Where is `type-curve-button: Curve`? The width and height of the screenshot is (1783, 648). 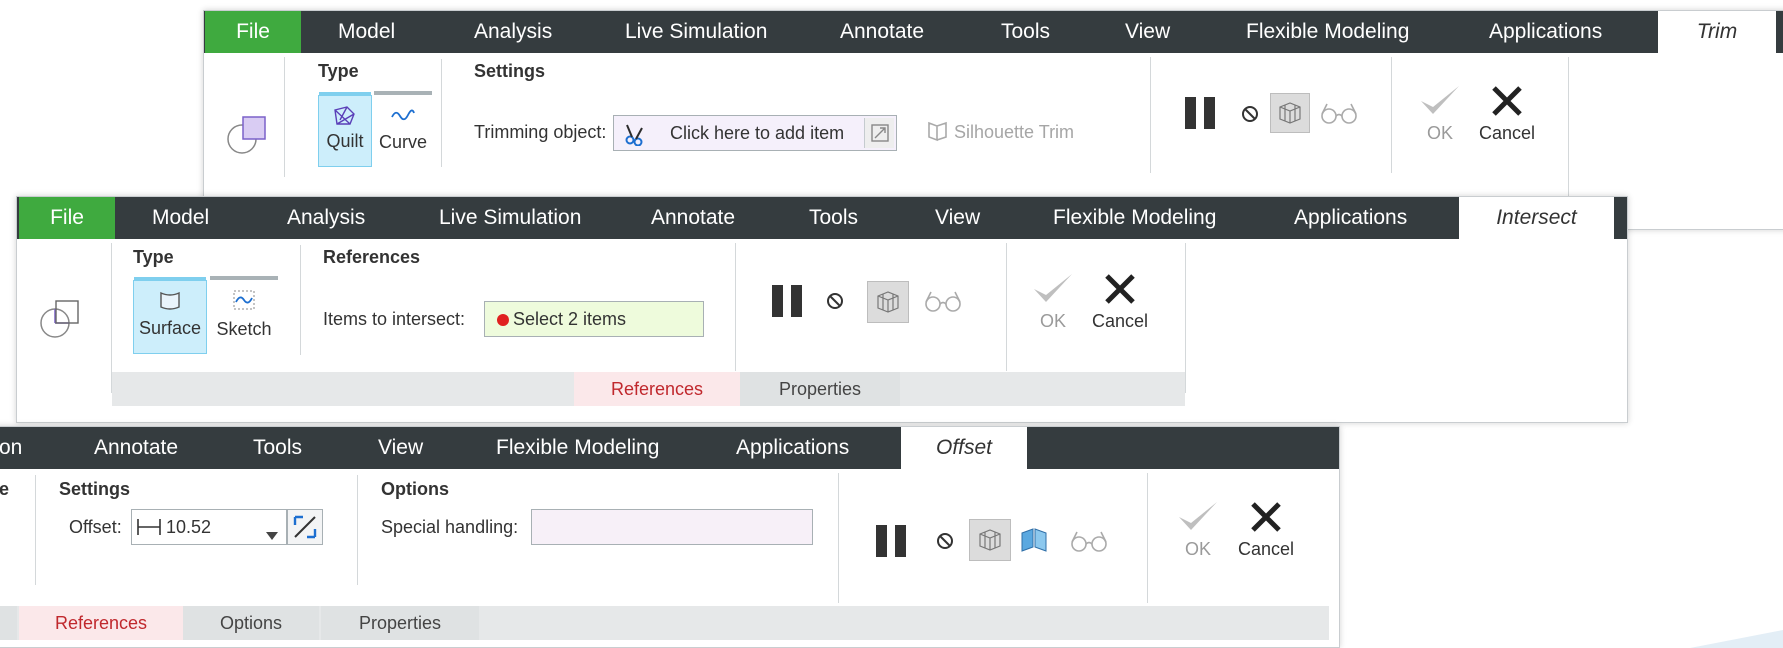 type-curve-button: Curve is located at coordinates (403, 129).